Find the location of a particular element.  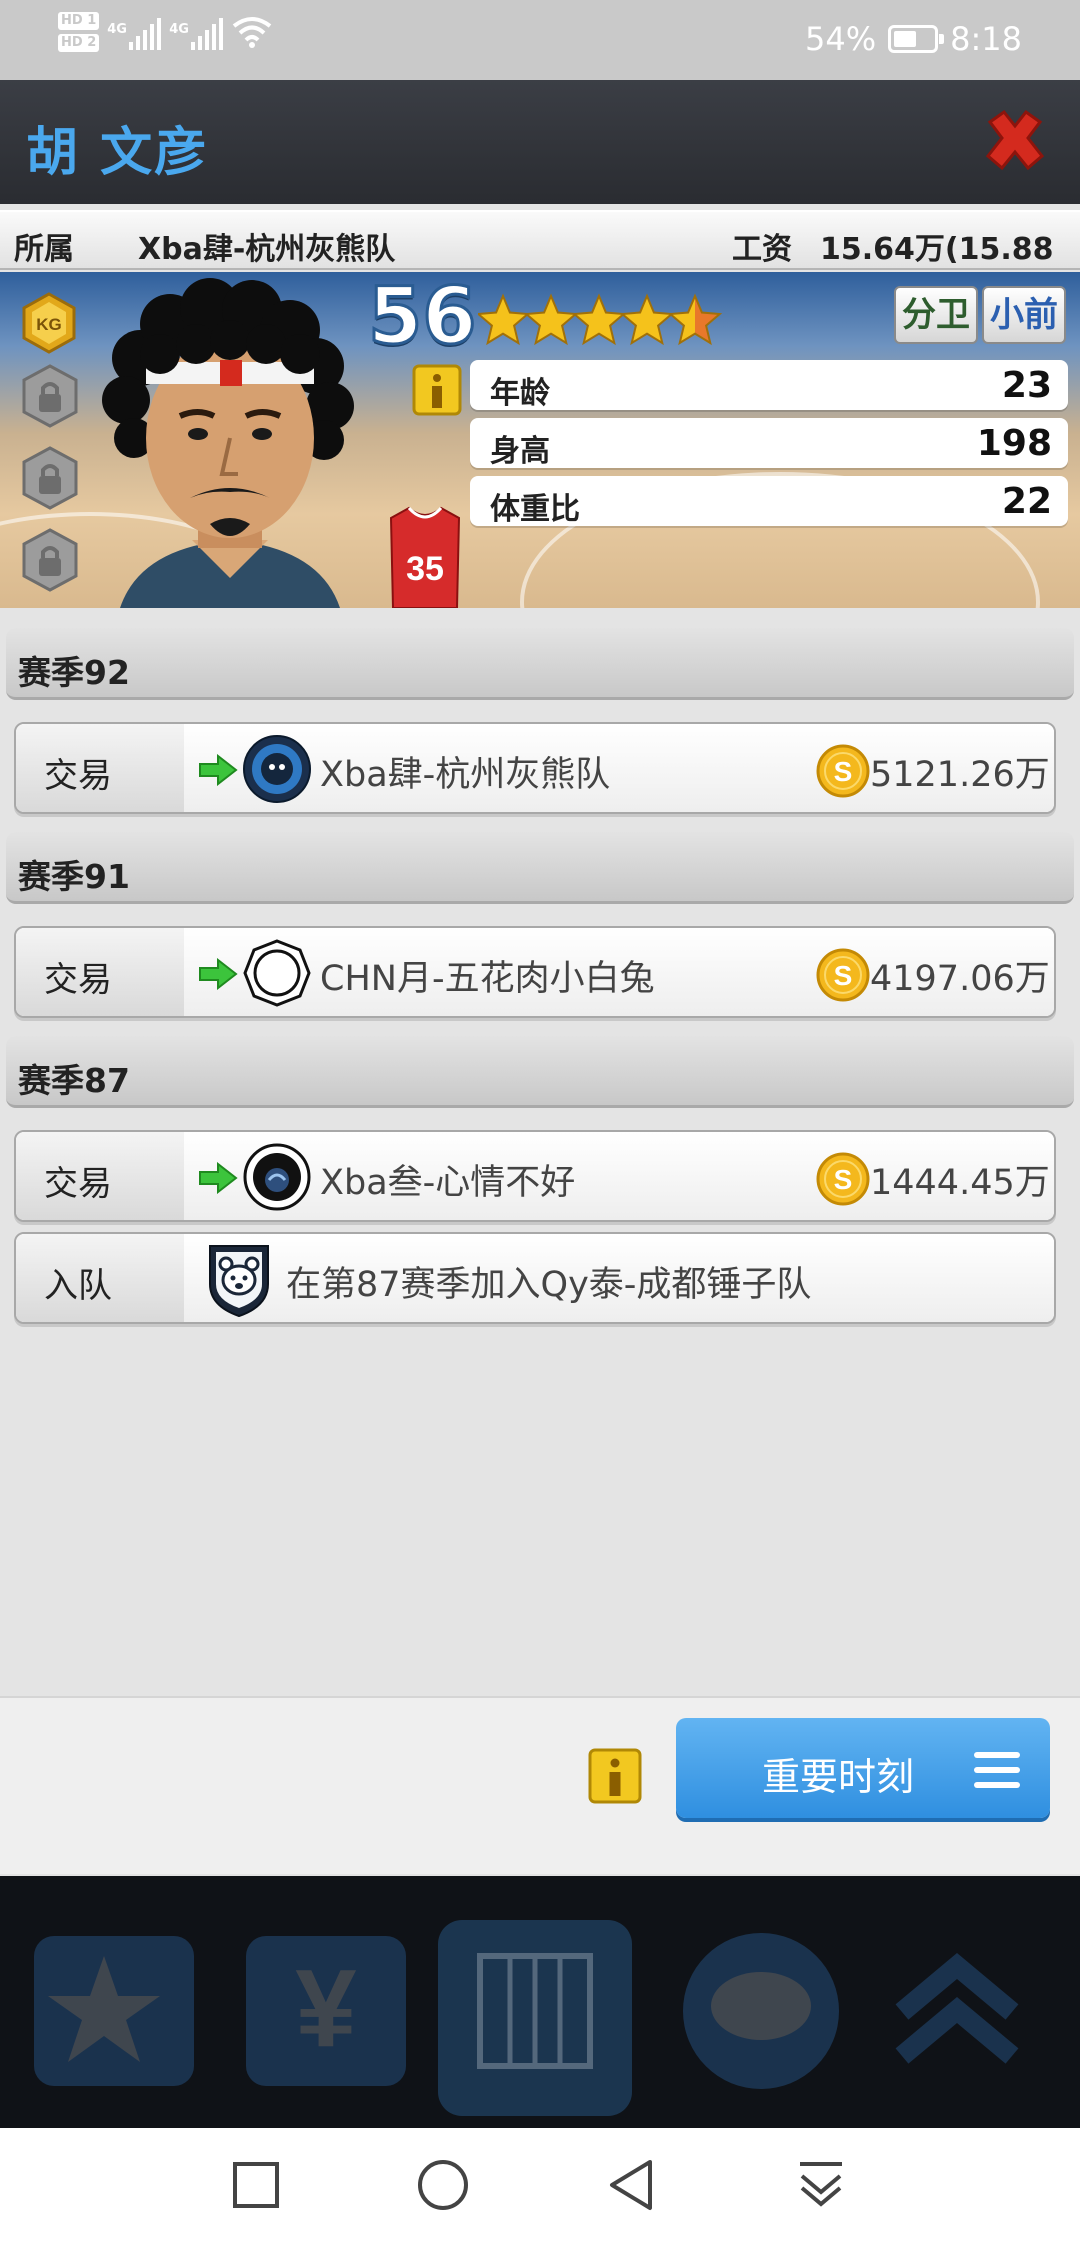

menu-icon is located at coordinates (997, 1770).